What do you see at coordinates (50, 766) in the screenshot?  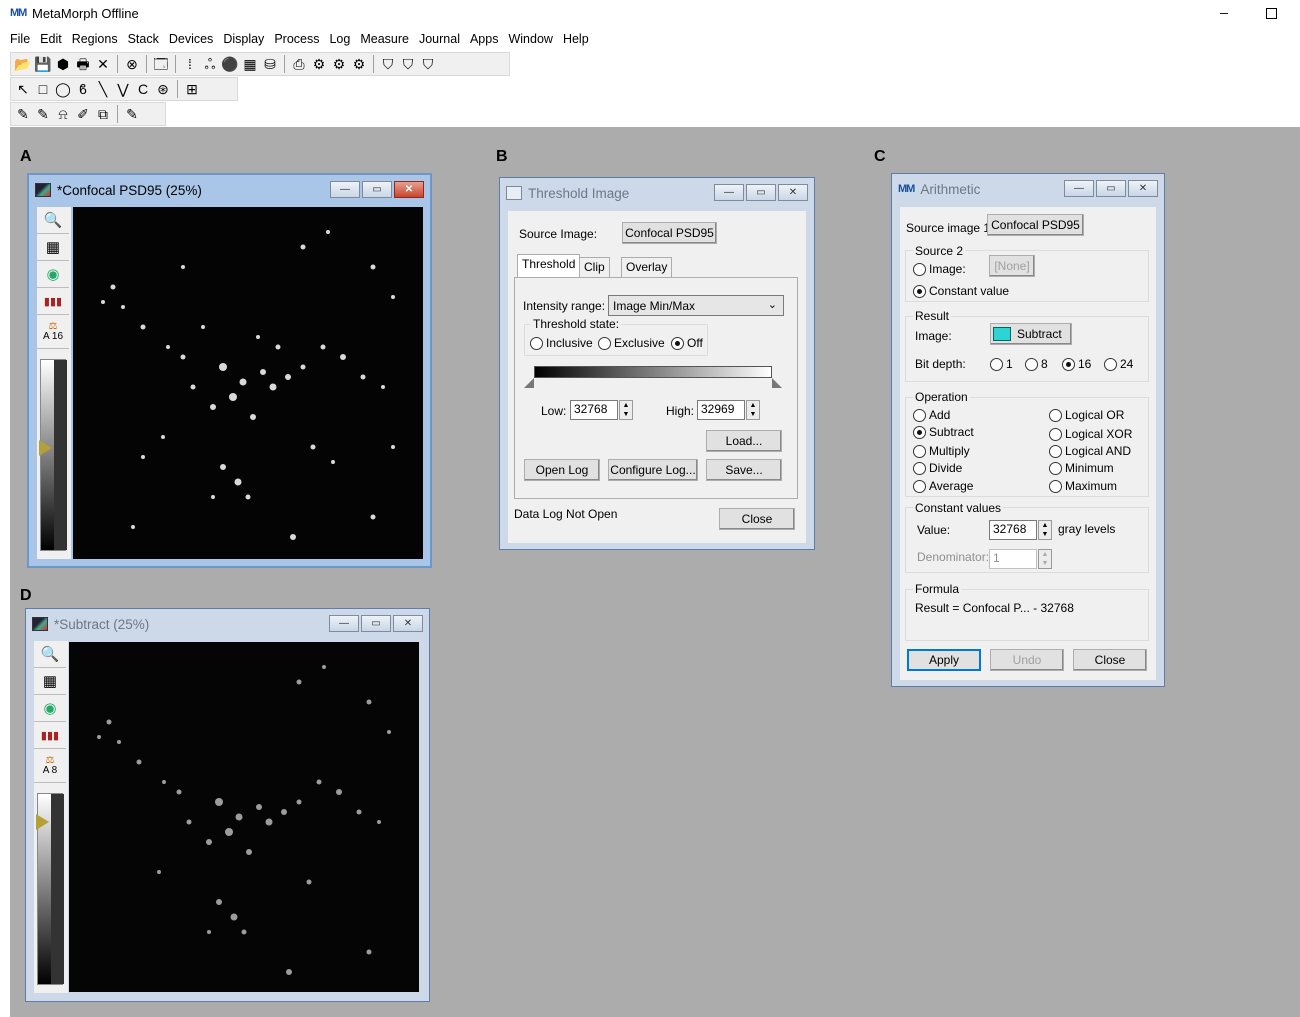 I see `scale-button: ⚖ A 8` at bounding box center [50, 766].